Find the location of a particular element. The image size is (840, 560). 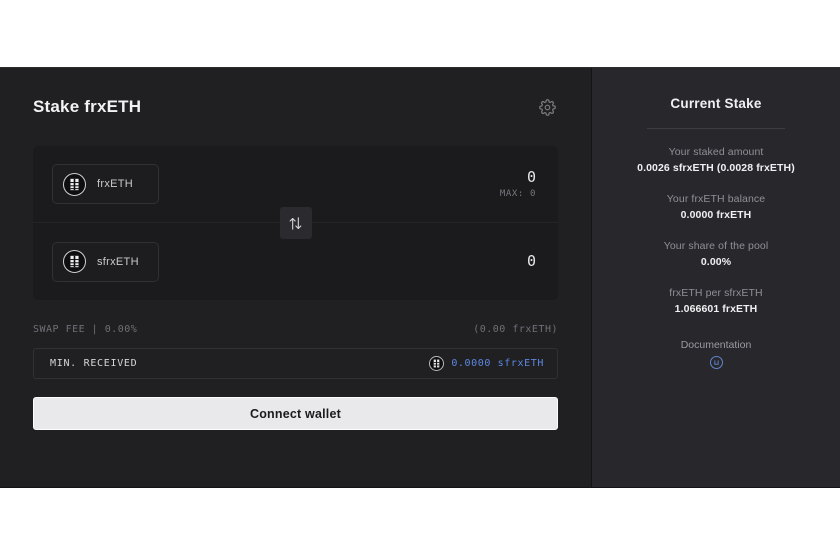

amount-input-from: 0 is located at coordinates (531, 177).